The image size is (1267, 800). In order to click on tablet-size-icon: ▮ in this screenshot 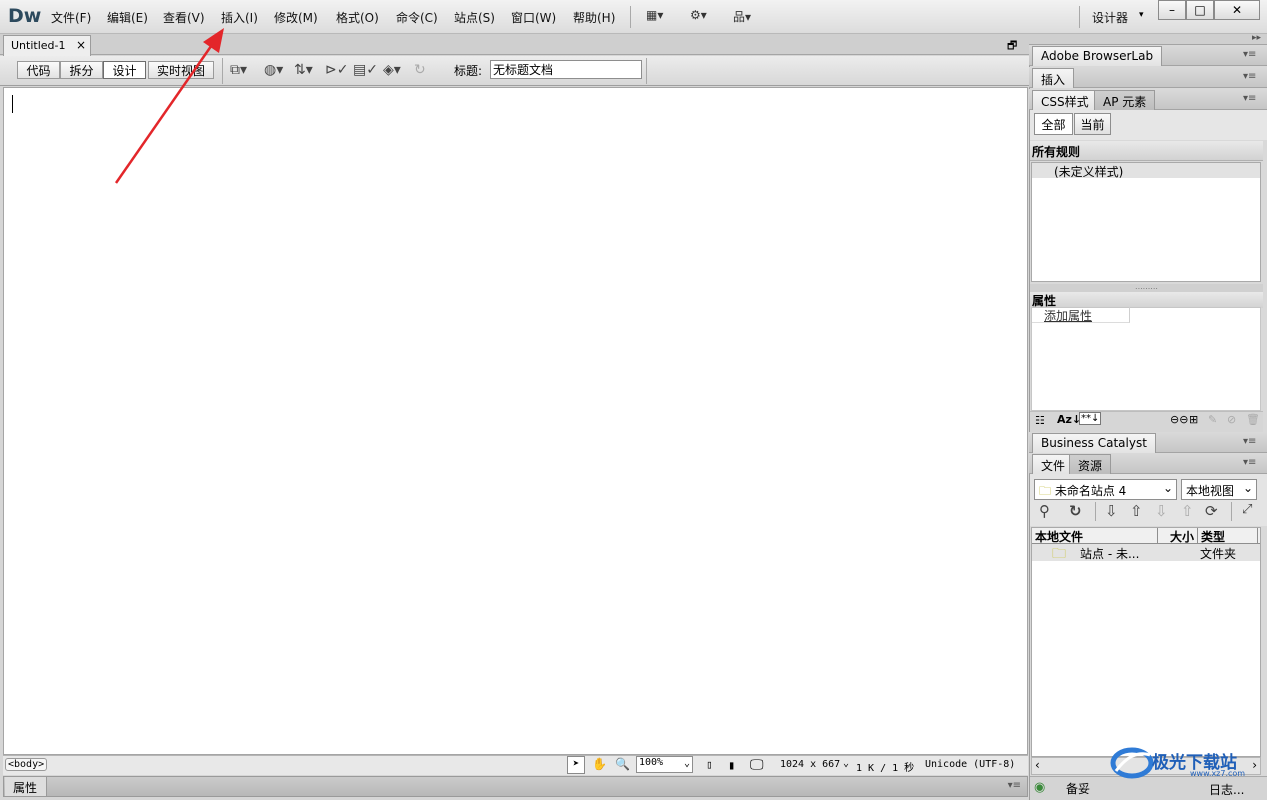, I will do `click(731, 765)`.